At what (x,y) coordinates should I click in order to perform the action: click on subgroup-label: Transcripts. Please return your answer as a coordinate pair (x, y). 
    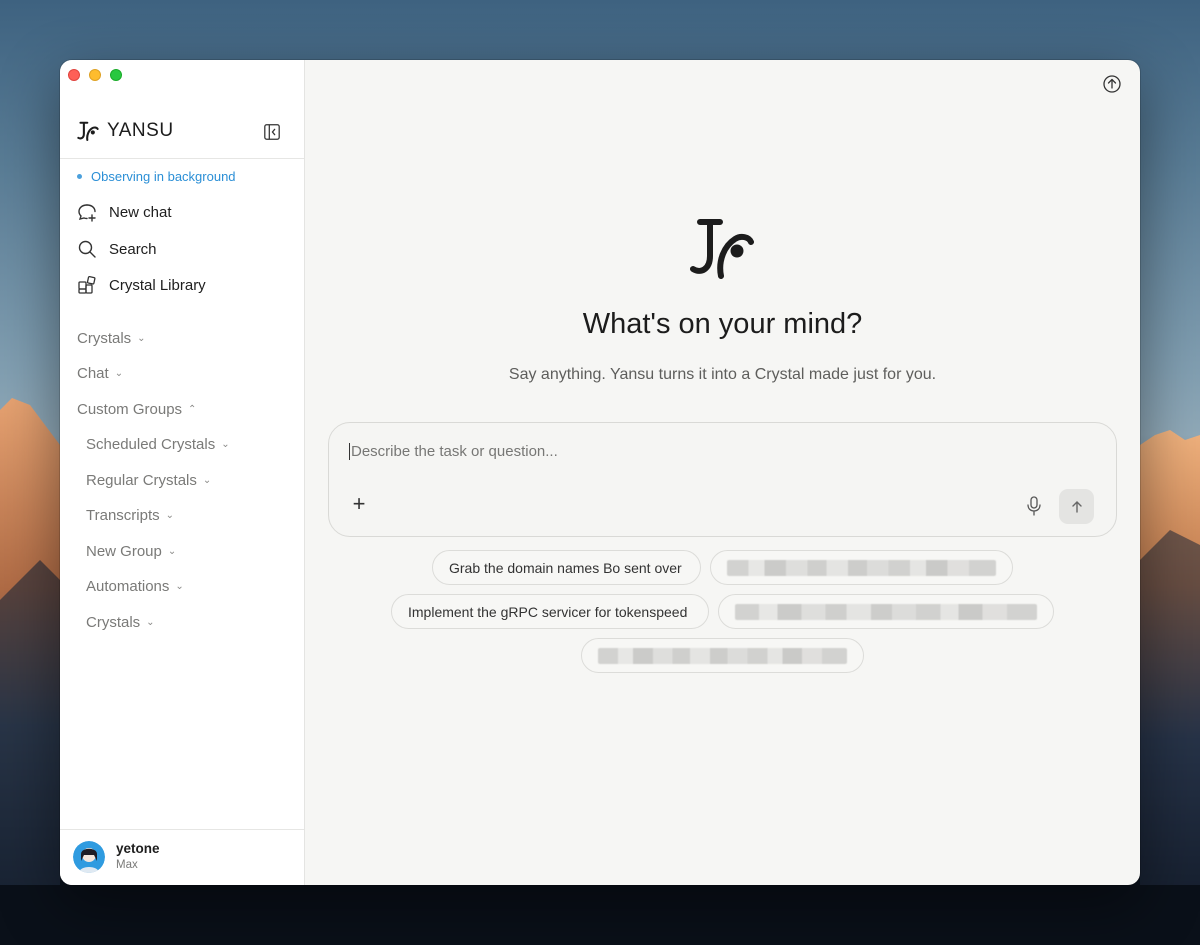
    Looking at the image, I should click on (123, 515).